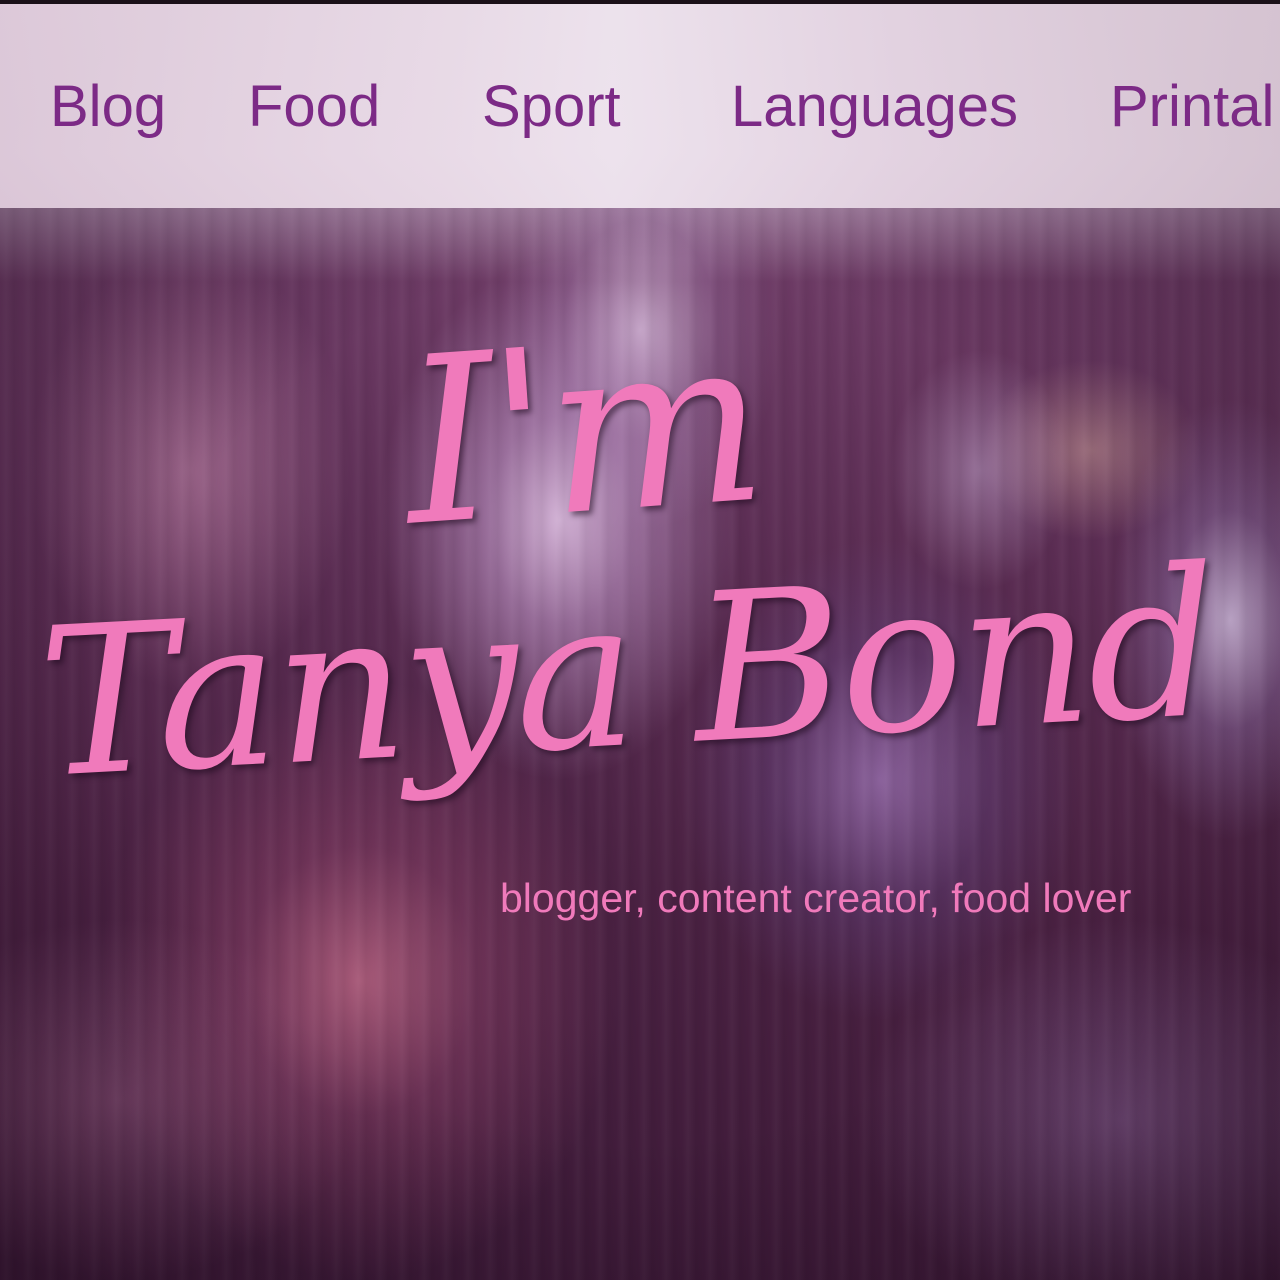  What do you see at coordinates (551, 107) in the screenshot?
I see `nav-item-sport: Sport` at bounding box center [551, 107].